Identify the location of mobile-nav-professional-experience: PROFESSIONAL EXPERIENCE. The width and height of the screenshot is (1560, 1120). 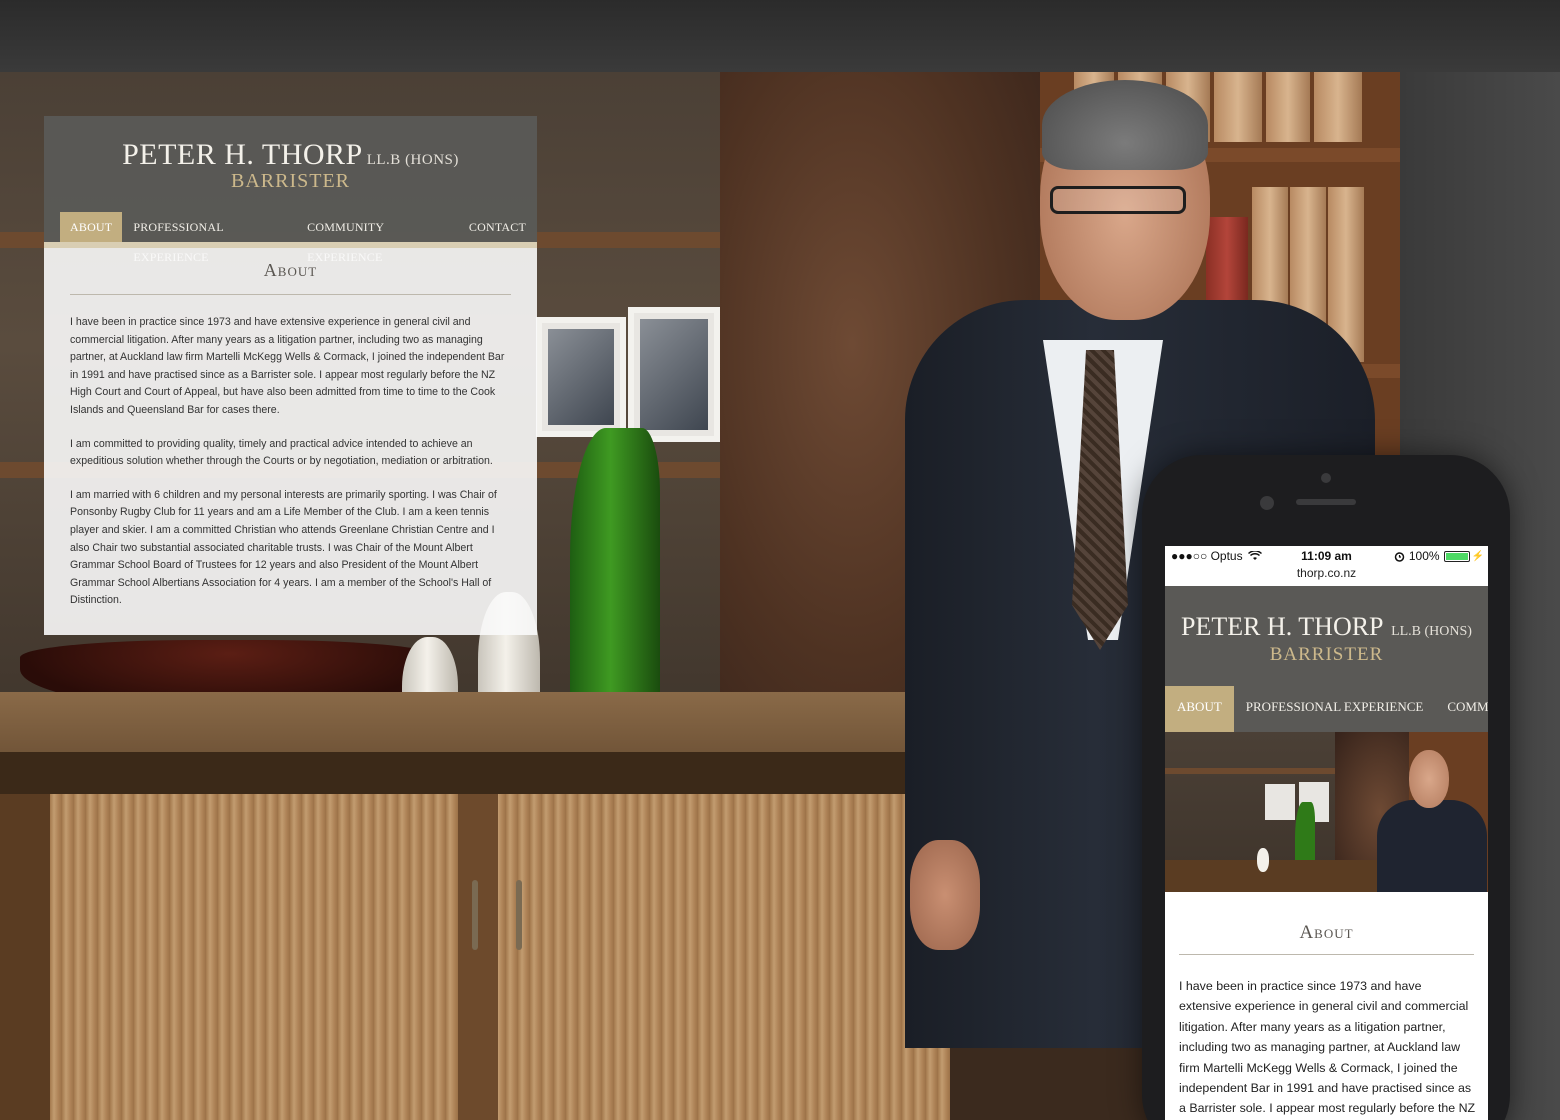
(1335, 709).